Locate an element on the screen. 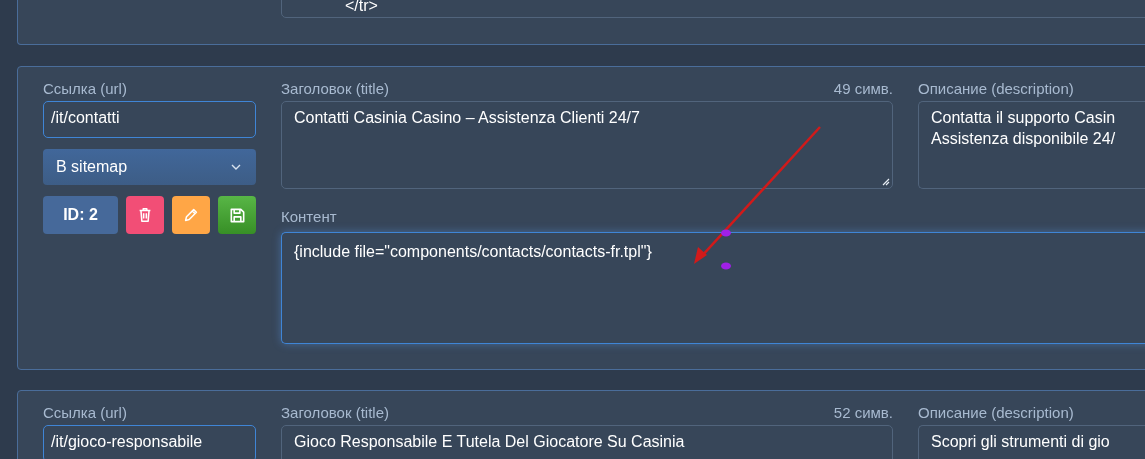 The height and width of the screenshot is (459, 1145). url-field: /it/gioco-responsabile is located at coordinates (149, 442).